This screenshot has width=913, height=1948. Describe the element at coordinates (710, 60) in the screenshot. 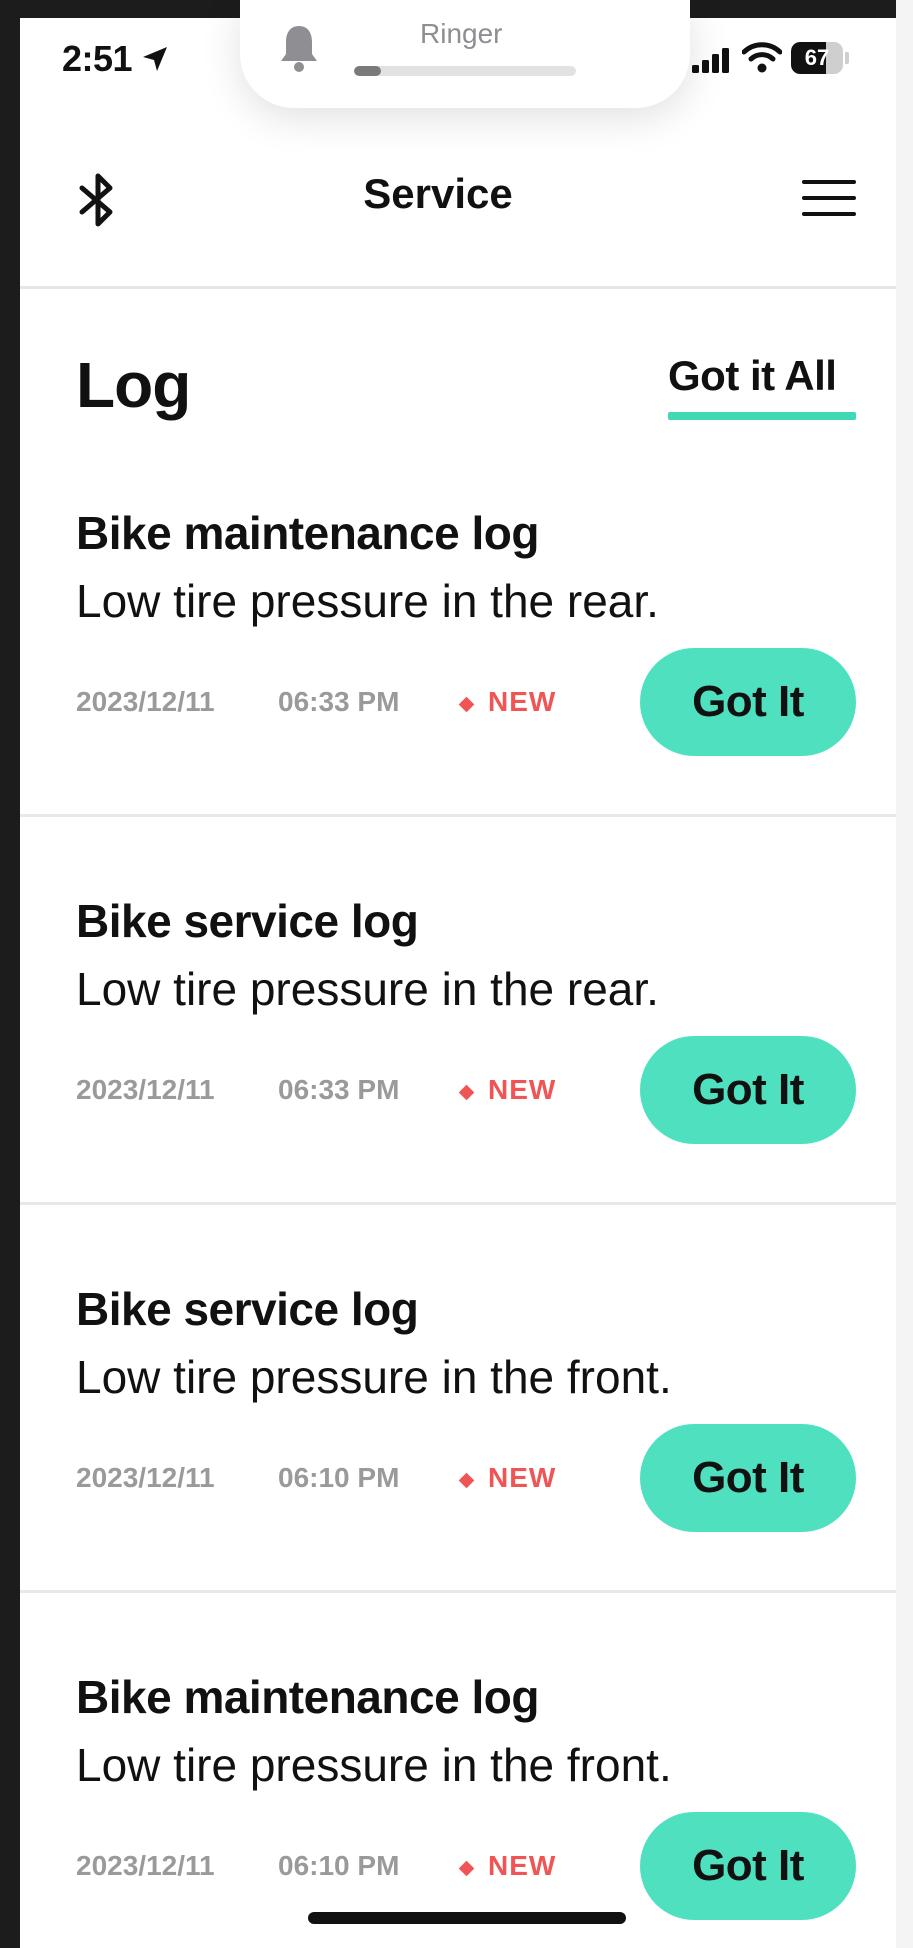

I see `cellular-signal-icon` at that location.